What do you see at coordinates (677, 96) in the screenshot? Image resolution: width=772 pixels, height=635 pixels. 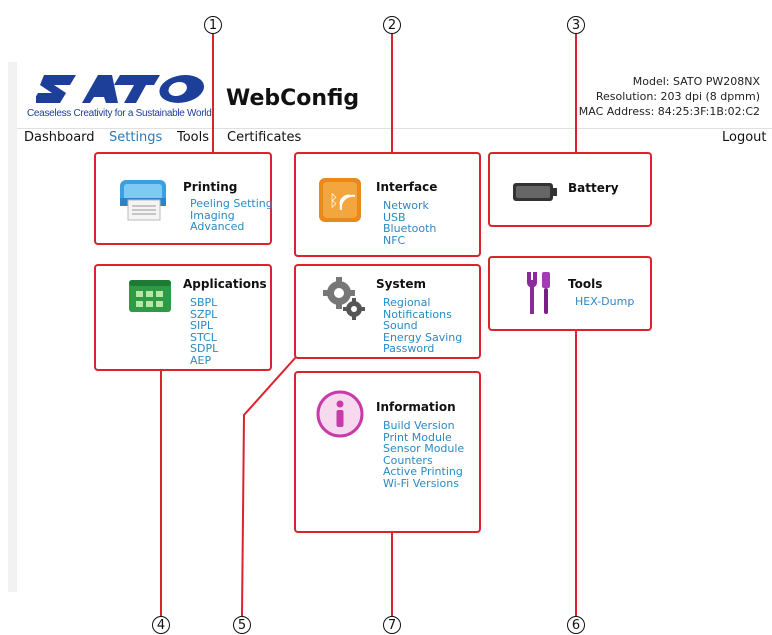 I see `resolution-text: Resolution: 203 dpi (8 dpmm)` at bounding box center [677, 96].